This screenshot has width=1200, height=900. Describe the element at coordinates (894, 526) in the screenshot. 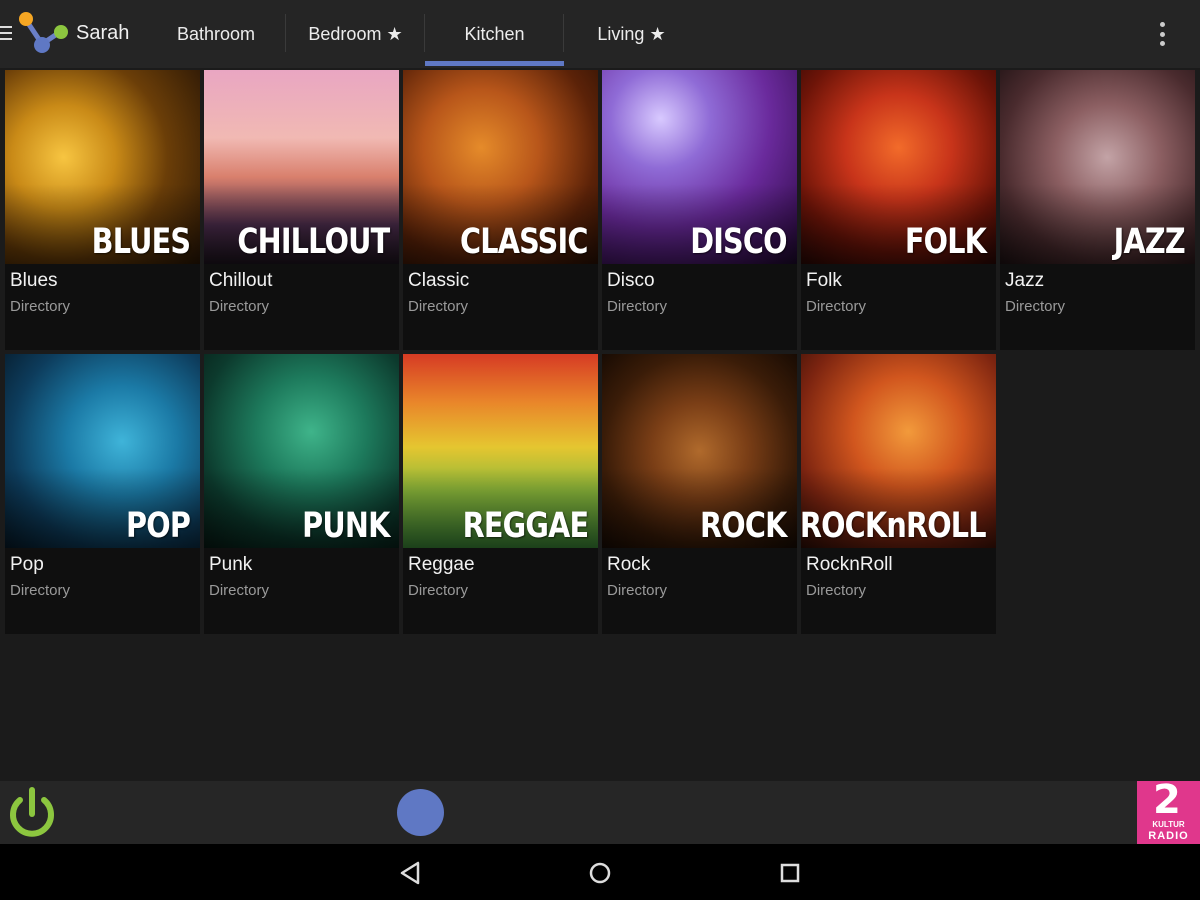

I see `artwork-label: ROCKnROLL` at that location.